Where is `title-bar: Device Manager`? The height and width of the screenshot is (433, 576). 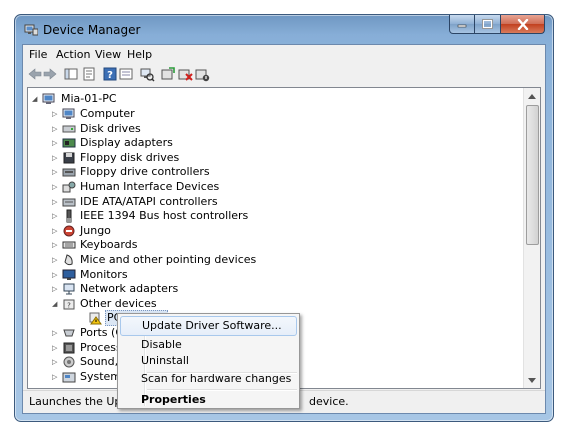 title-bar: Device Manager is located at coordinates (284, 29).